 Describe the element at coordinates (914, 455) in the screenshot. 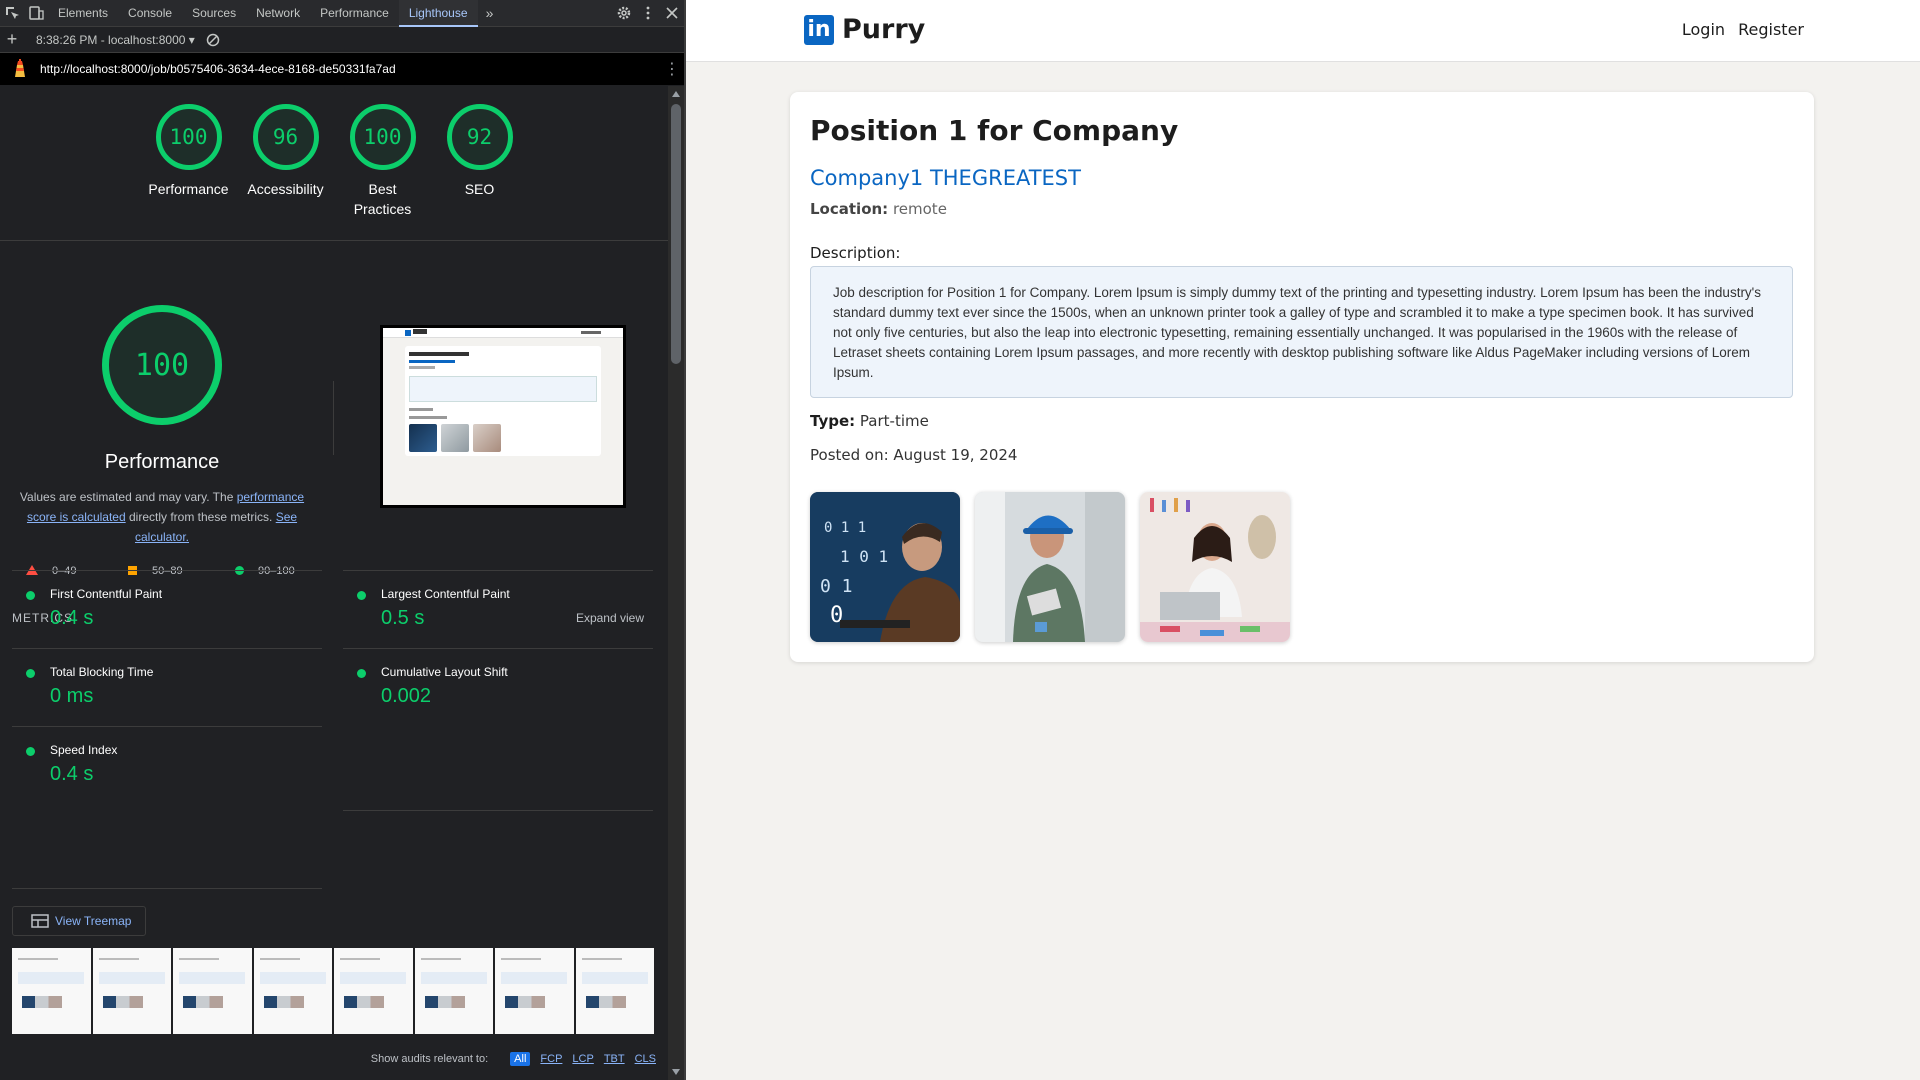

I see `posted-date: Posted on: August 19, 2024` at that location.